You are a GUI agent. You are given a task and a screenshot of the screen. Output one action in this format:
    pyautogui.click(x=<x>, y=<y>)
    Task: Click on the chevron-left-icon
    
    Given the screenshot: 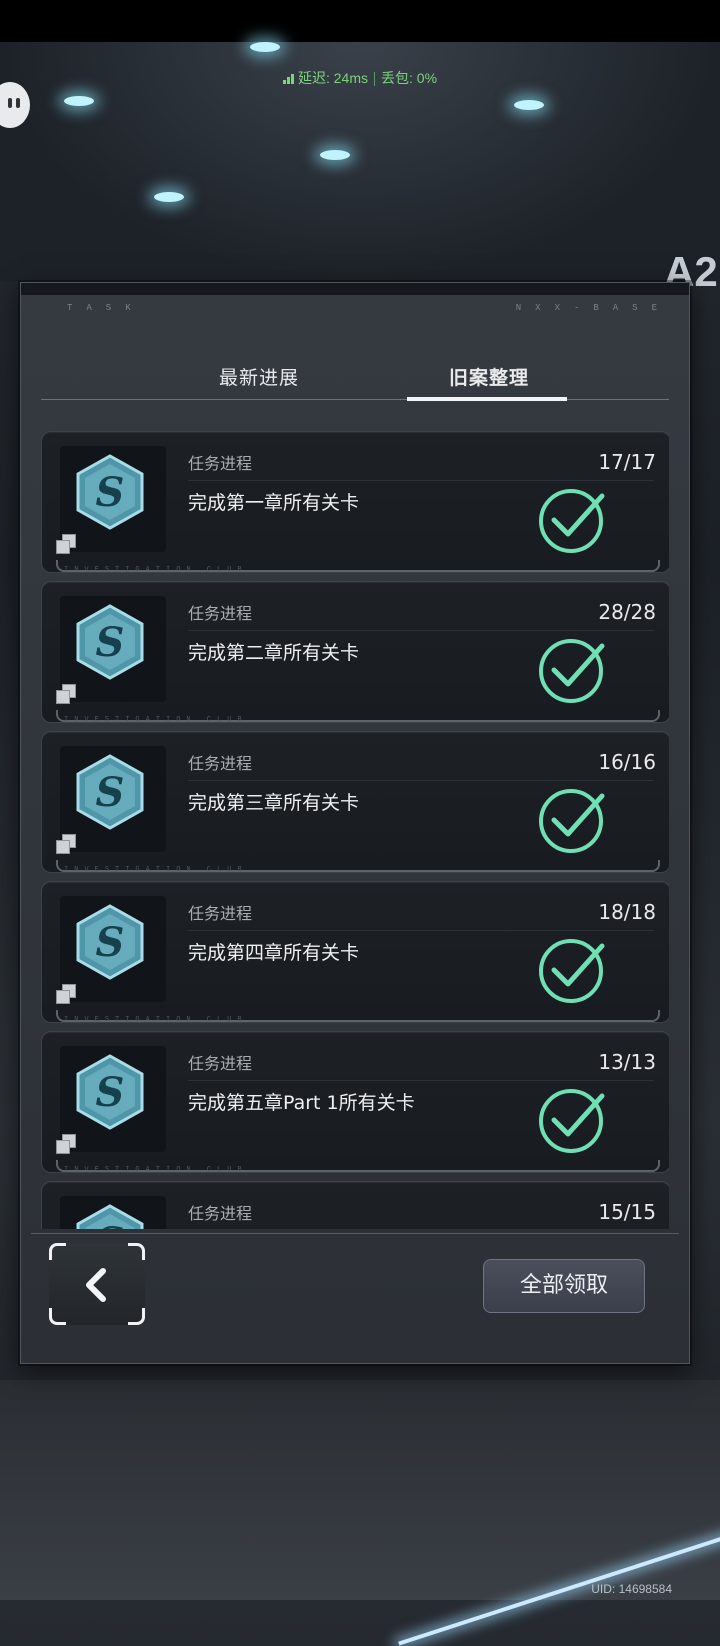 What is the action you would take?
    pyautogui.click(x=96, y=1285)
    